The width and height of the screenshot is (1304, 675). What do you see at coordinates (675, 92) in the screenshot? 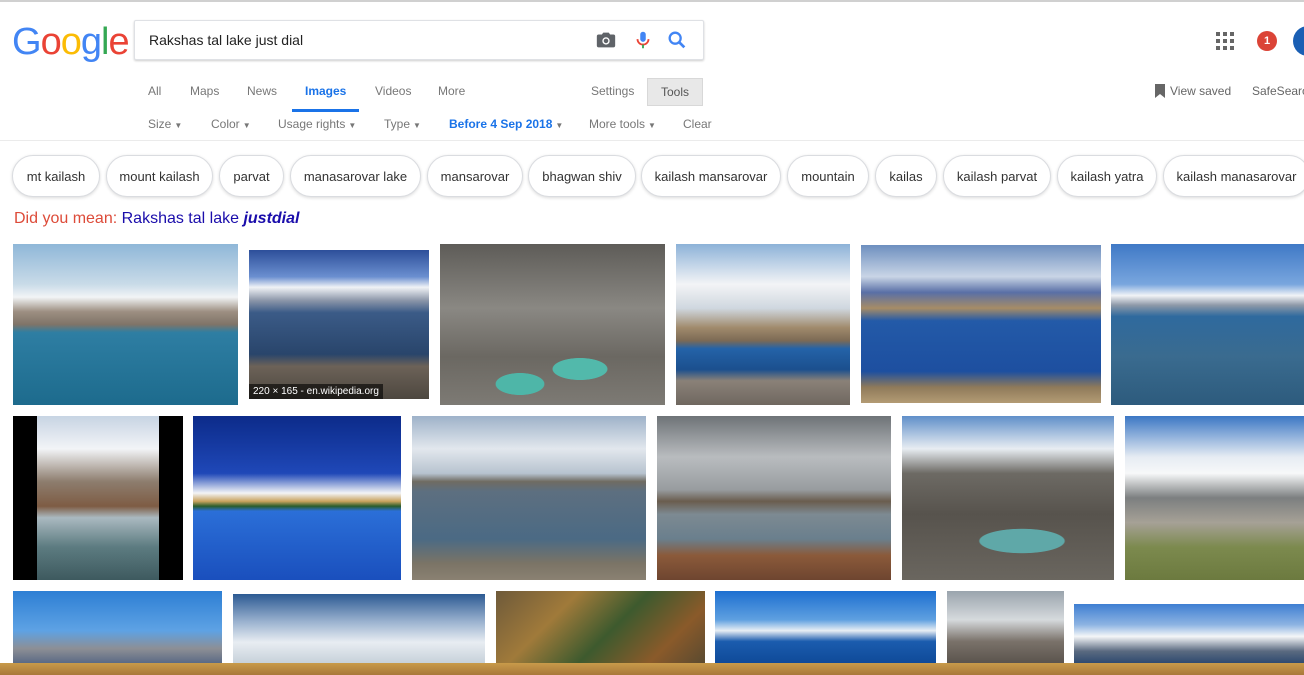
I see `tools-button: Tools` at bounding box center [675, 92].